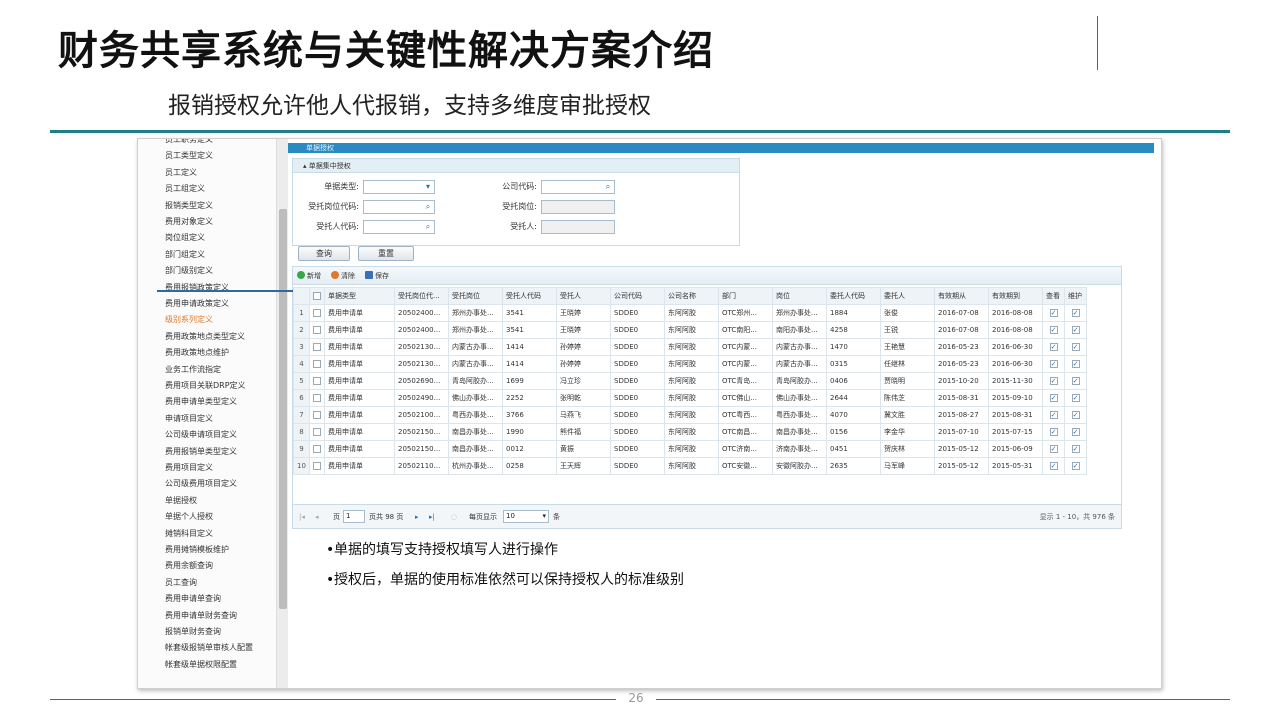 The width and height of the screenshot is (1280, 720). I want to click on sidebar-item: 公司级申请项目定义, so click(201, 435).